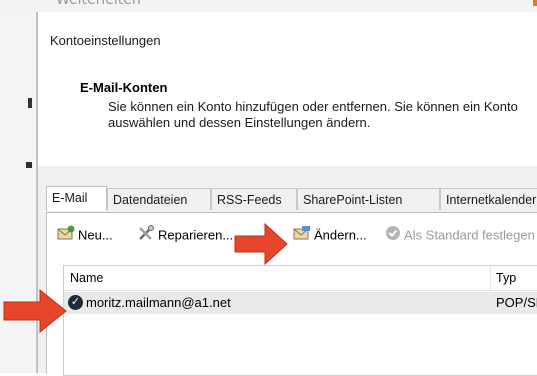  I want to click on column-header-type: Typ, so click(506, 278).